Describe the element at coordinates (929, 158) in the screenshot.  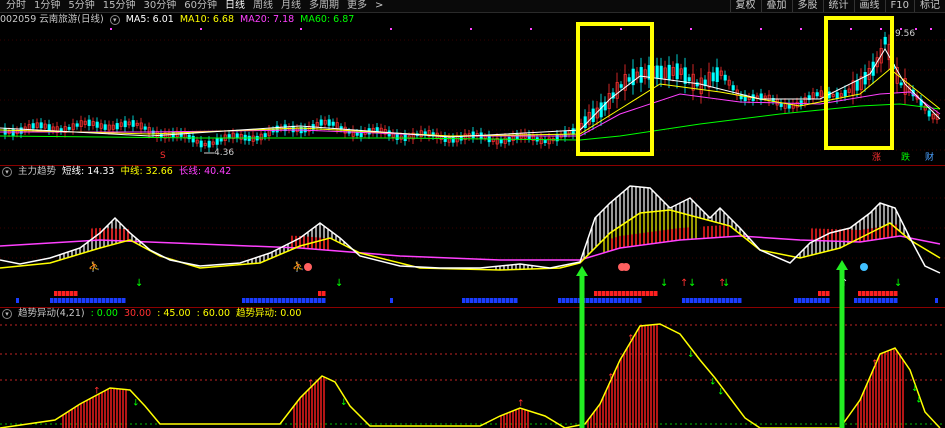
I see `tag-cai: 财` at that location.